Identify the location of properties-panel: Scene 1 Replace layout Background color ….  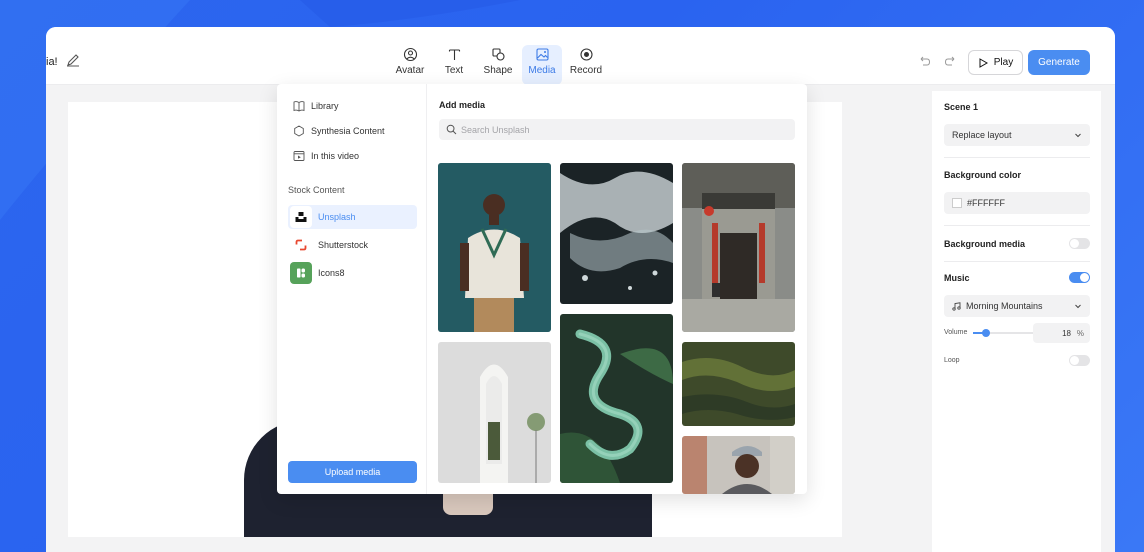
(1016, 321).